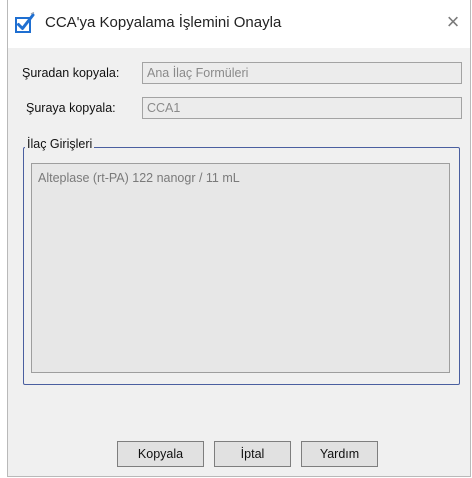 Image resolution: width=472 pixels, height=478 pixels. What do you see at coordinates (339, 454) in the screenshot?
I see `help-button: Yardım` at bounding box center [339, 454].